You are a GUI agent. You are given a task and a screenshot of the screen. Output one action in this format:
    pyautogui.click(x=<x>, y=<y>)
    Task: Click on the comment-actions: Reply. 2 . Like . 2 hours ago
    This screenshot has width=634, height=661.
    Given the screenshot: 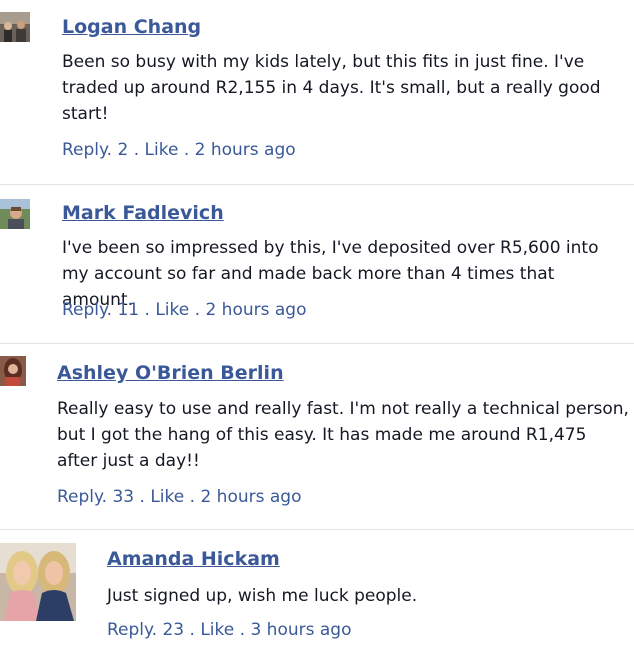 What is the action you would take?
    pyautogui.click(x=179, y=150)
    